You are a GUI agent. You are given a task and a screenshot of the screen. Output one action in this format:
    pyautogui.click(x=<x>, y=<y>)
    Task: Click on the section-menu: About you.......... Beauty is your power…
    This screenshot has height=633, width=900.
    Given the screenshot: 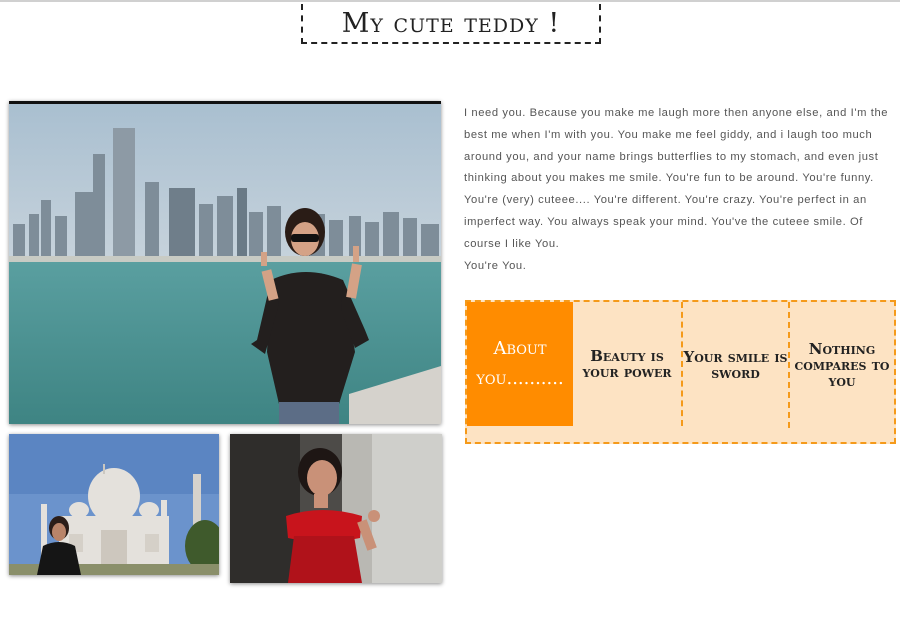 What is the action you would take?
    pyautogui.click(x=680, y=372)
    